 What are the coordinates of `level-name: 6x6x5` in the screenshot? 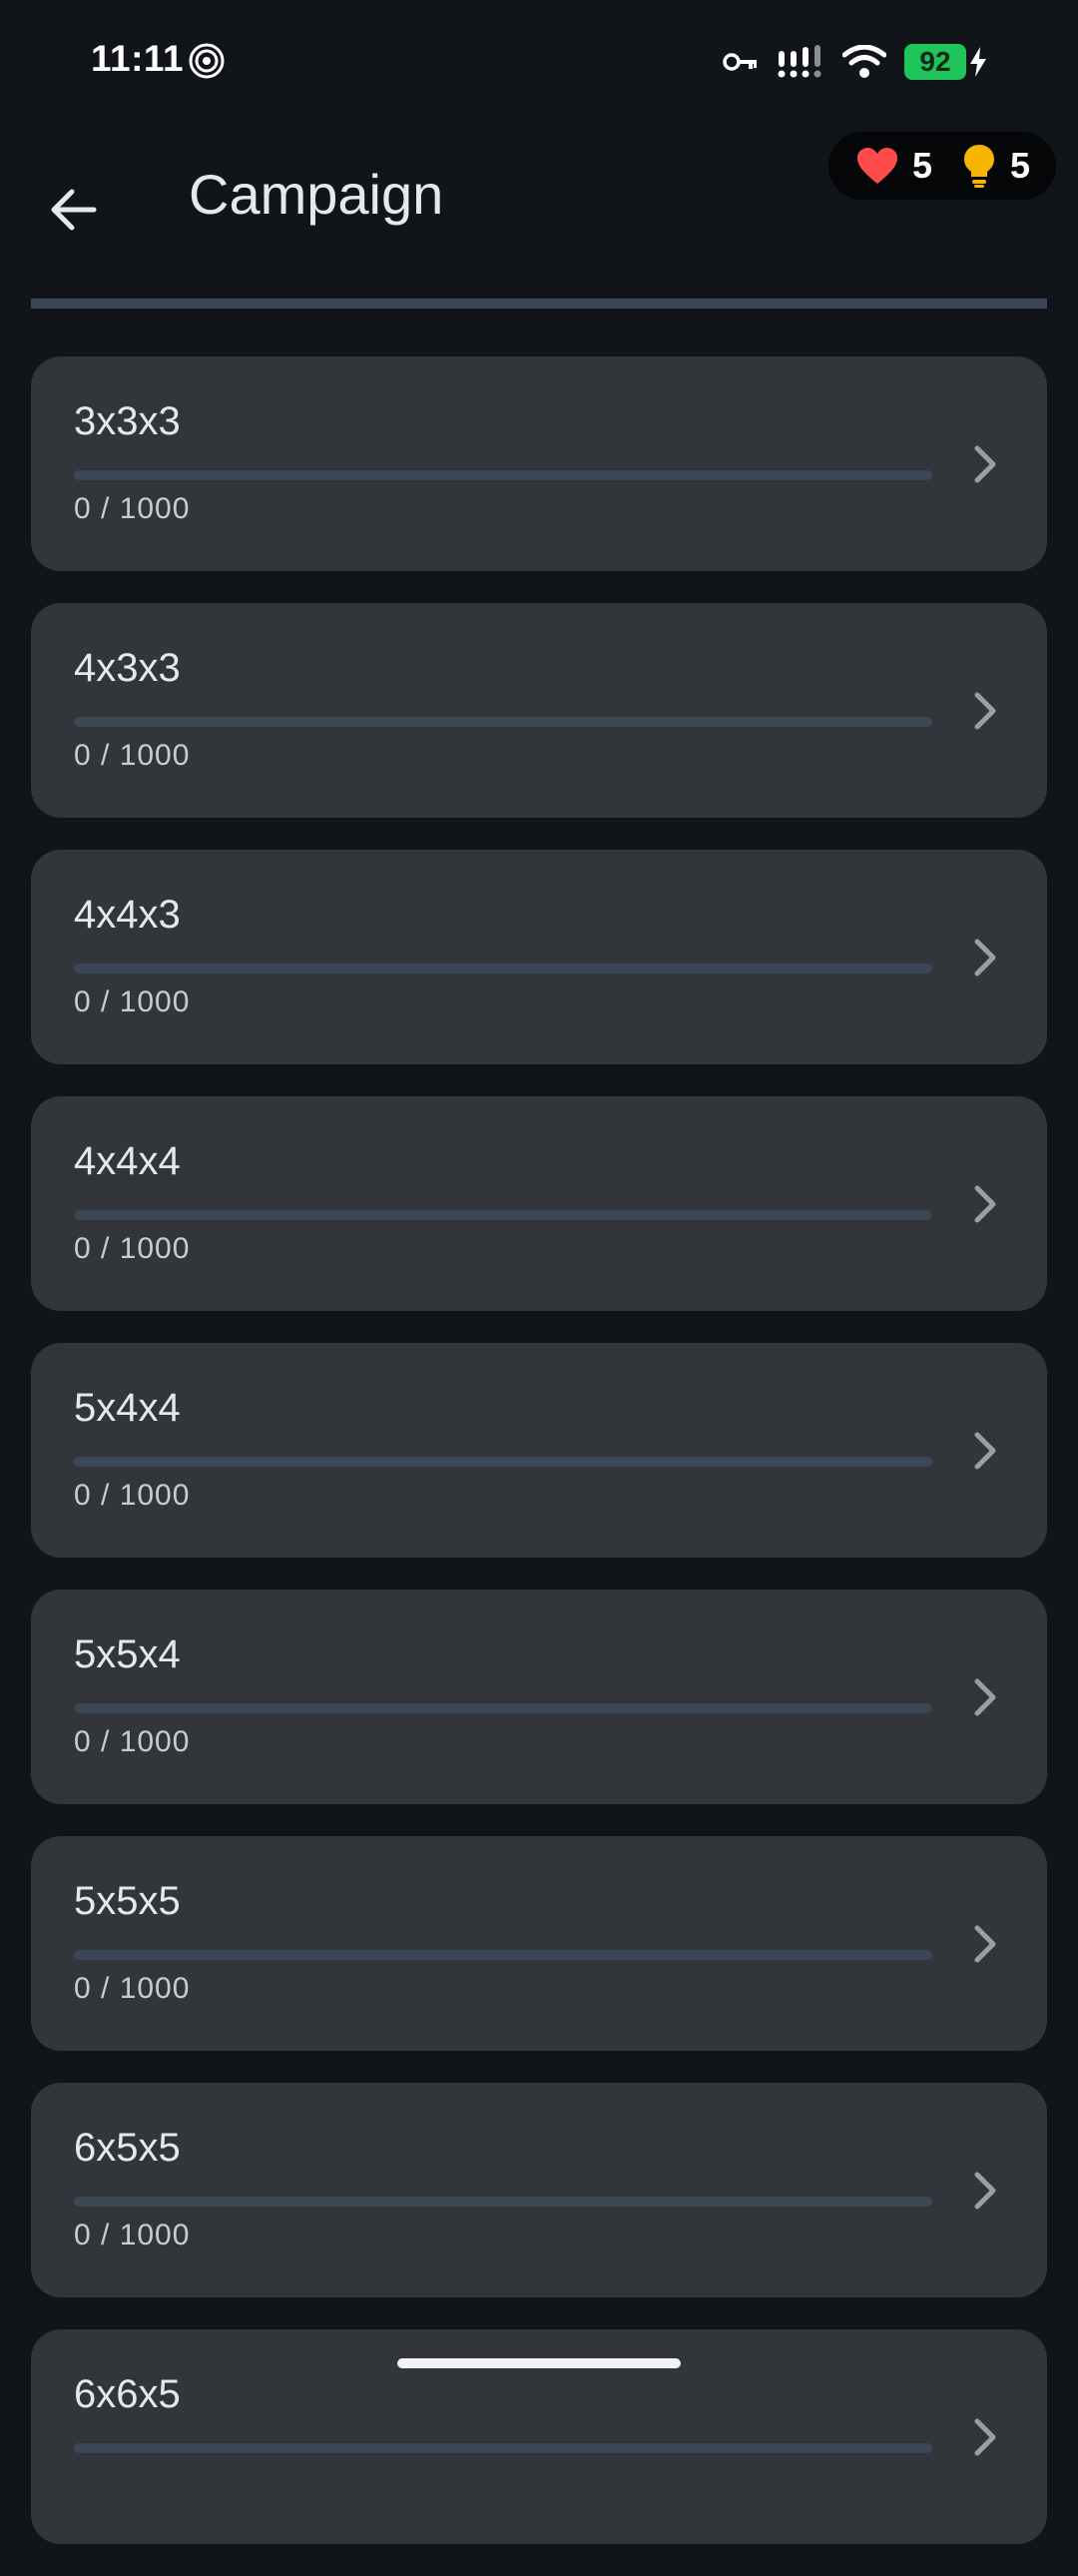 It's located at (127, 2394).